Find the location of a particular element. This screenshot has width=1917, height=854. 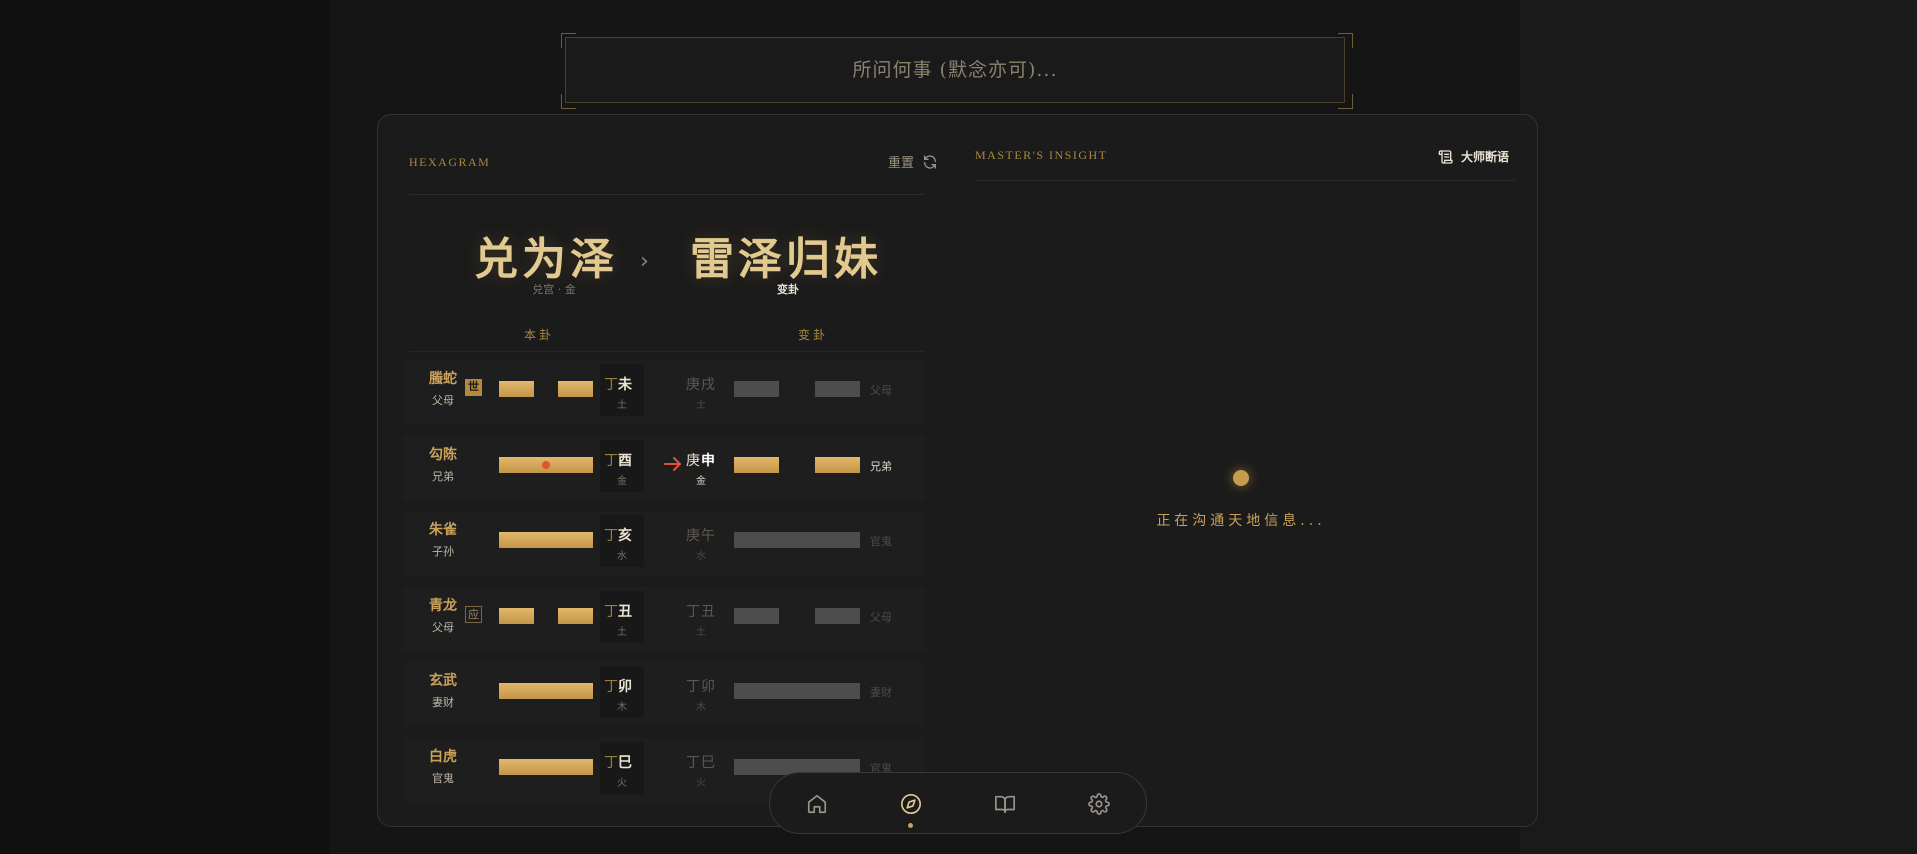

changed-branch: 午 is located at coordinates (708, 536).